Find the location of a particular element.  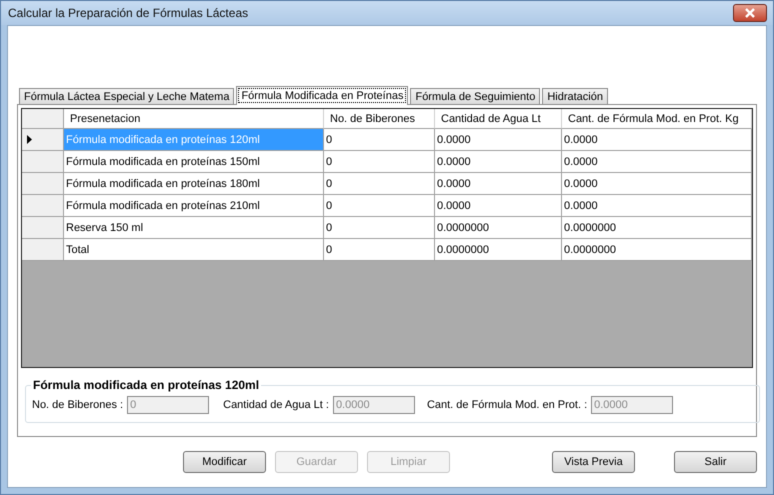

action-button: Salir is located at coordinates (715, 462).